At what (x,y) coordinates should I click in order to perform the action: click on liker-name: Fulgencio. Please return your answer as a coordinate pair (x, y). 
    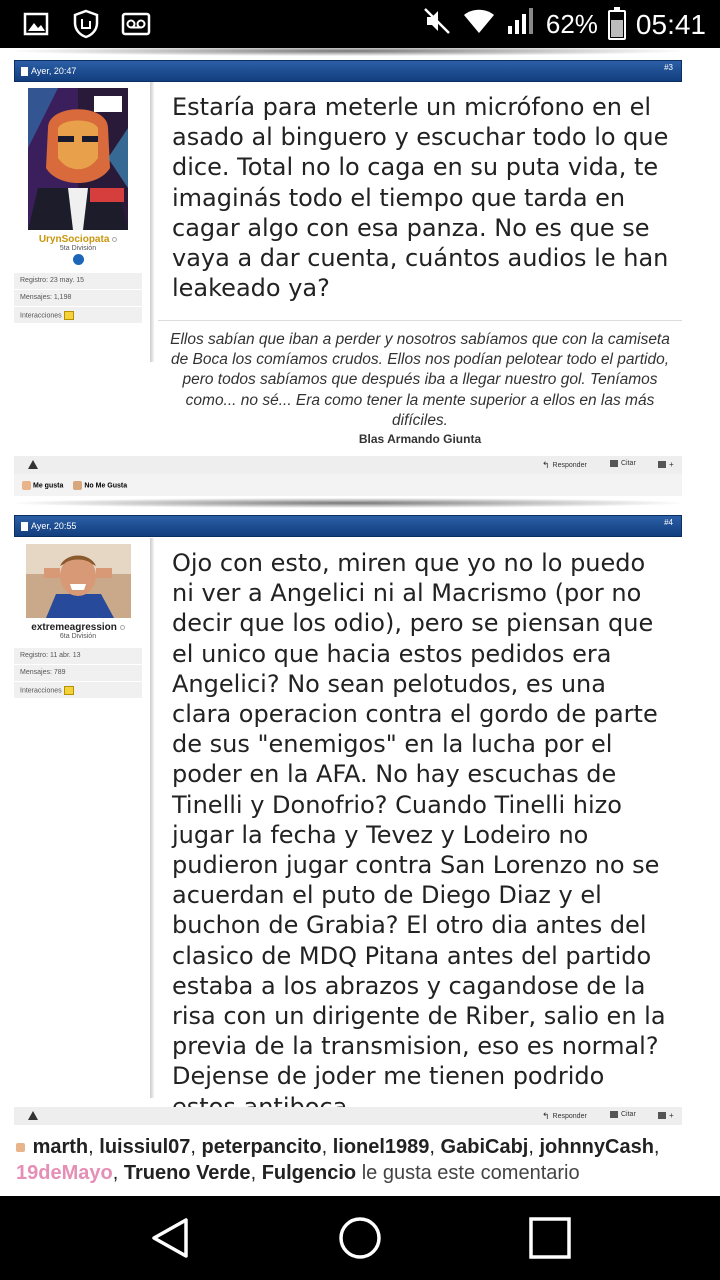
    Looking at the image, I should click on (309, 1173).